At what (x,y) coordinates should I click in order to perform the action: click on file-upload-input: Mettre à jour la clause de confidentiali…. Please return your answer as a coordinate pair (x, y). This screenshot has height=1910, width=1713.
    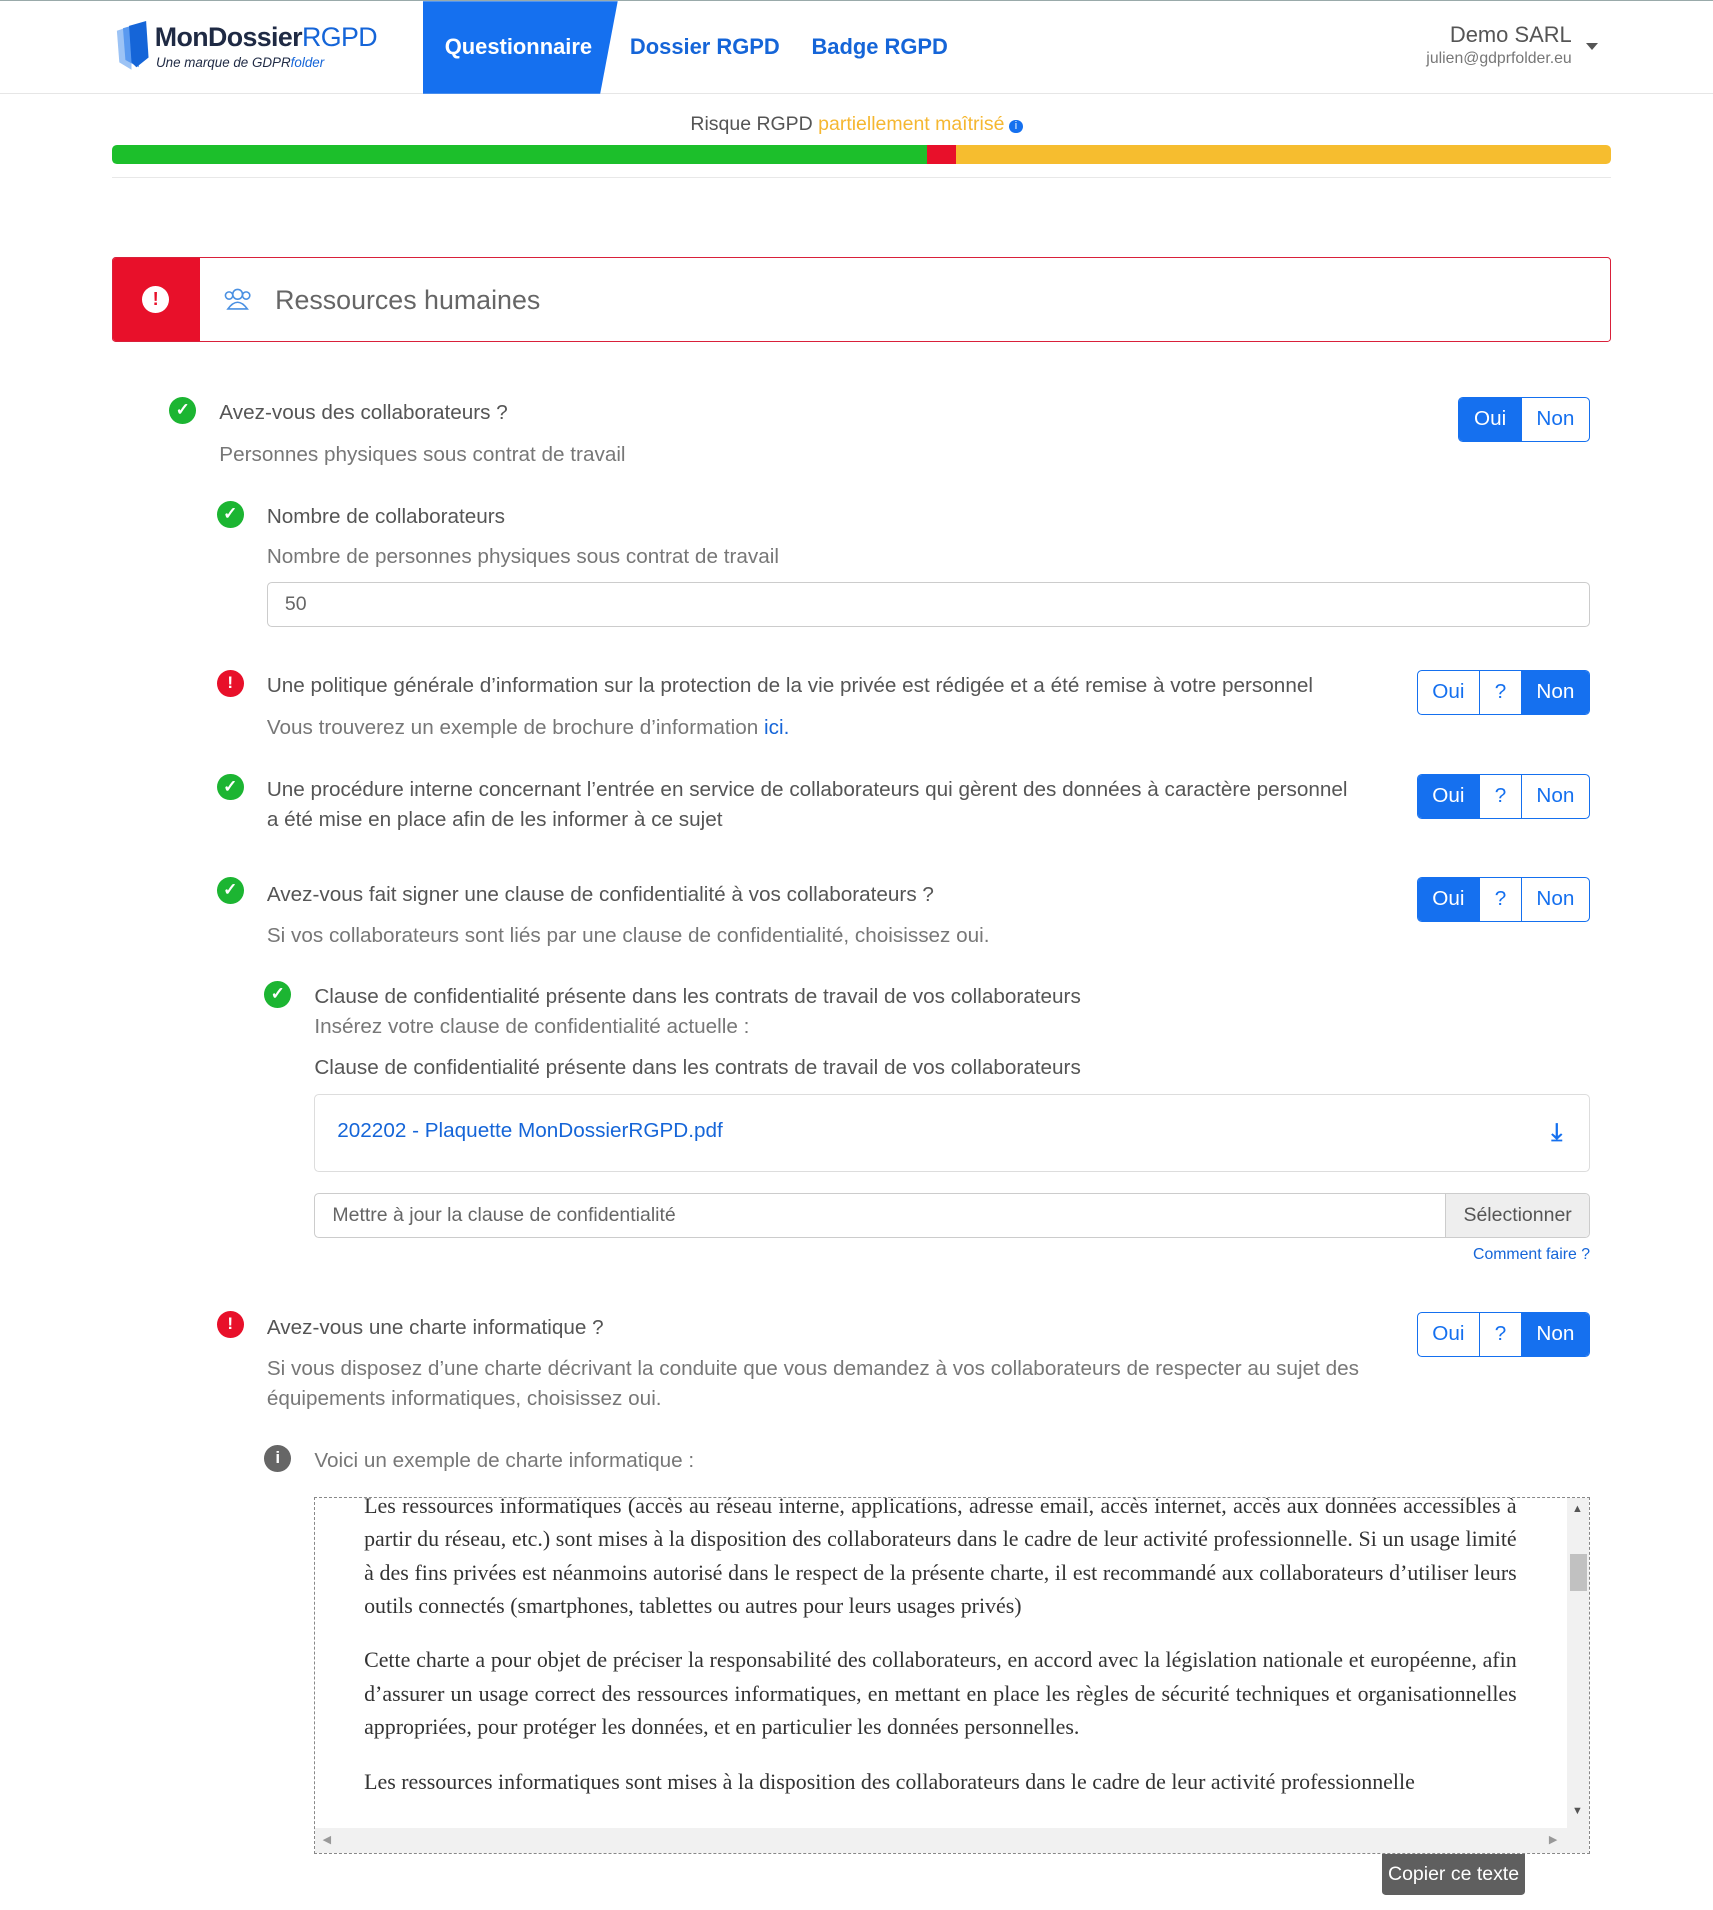
    Looking at the image, I should click on (952, 1215).